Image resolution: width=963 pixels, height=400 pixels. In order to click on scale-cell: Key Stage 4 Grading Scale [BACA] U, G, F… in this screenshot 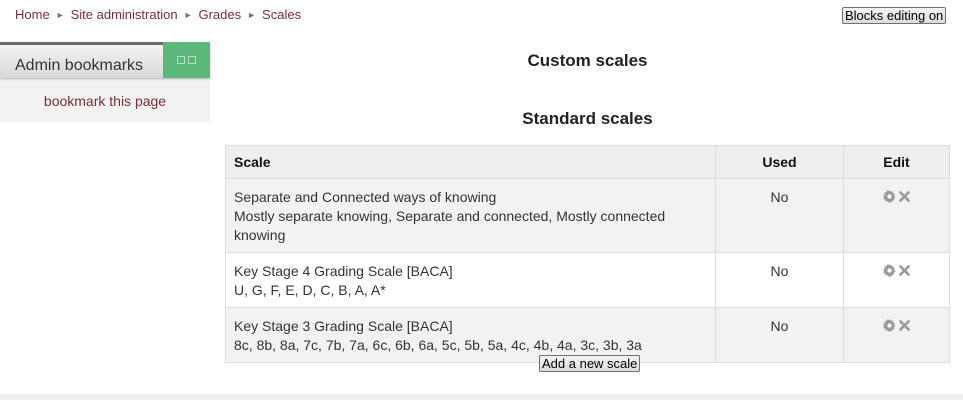, I will do `click(470, 280)`.